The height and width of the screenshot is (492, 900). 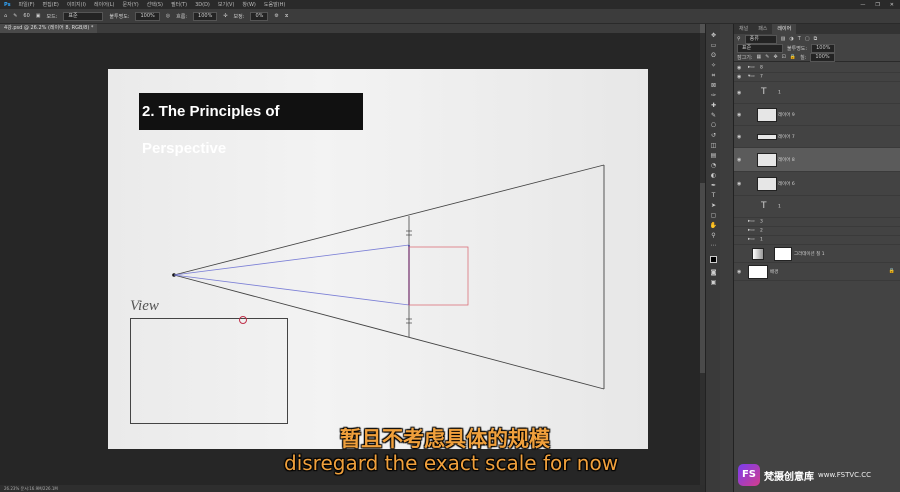 I want to click on folder-icon: ▾▭, so click(x=751, y=76).